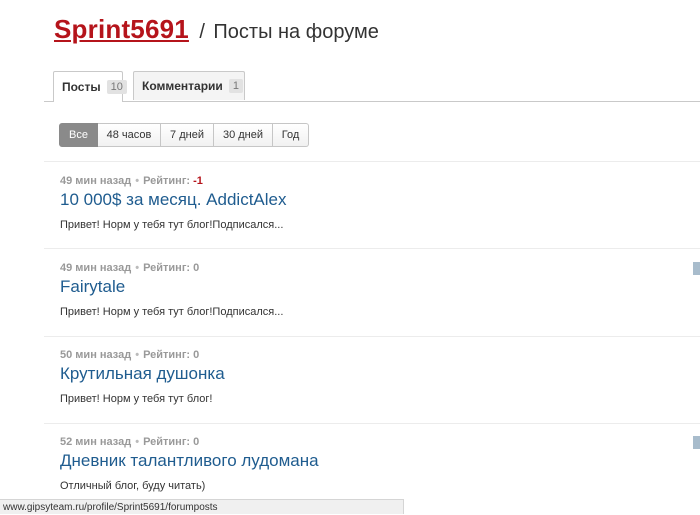 Image resolution: width=700 pixels, height=515 pixels. Describe the element at coordinates (370, 181) in the screenshot. I see `post-meta: 49 мин назад • Рейтинг: -1` at that location.